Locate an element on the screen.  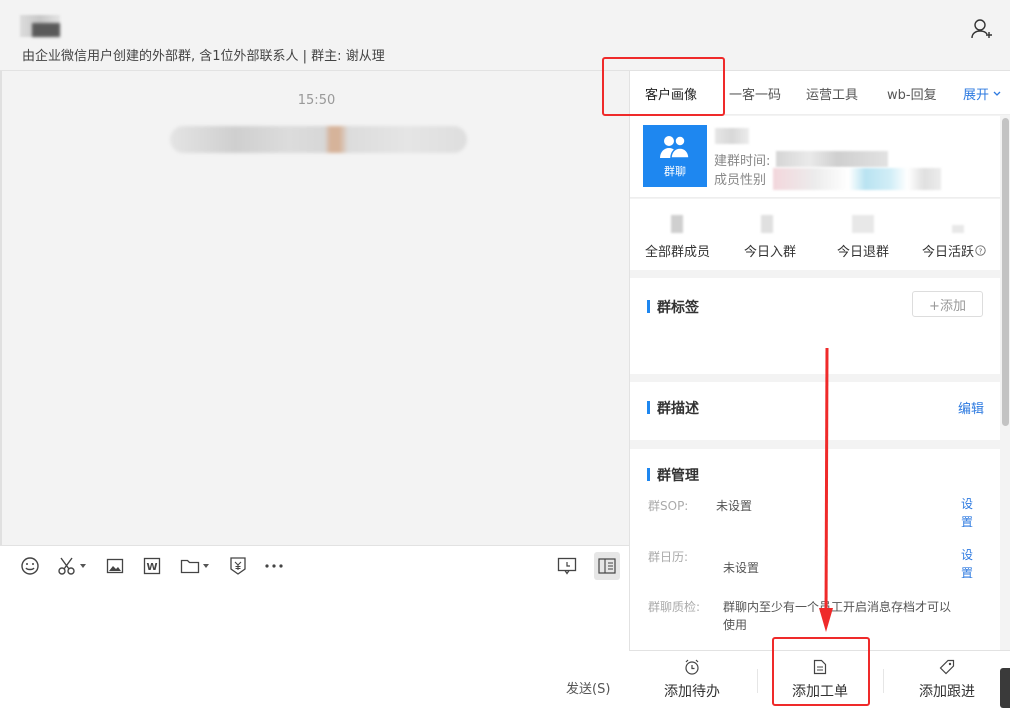
expand-label: 展开 is located at coordinates (976, 95).